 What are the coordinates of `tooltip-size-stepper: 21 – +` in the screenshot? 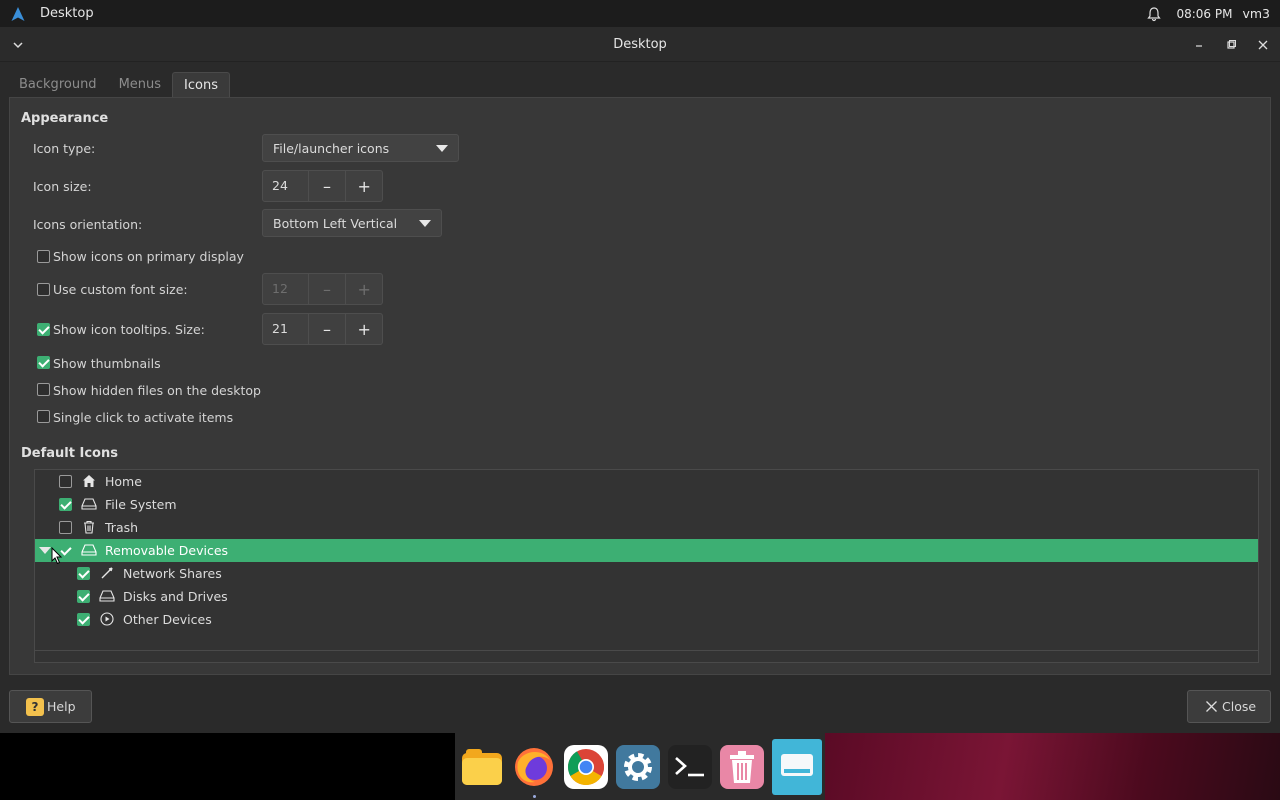 It's located at (322, 329).